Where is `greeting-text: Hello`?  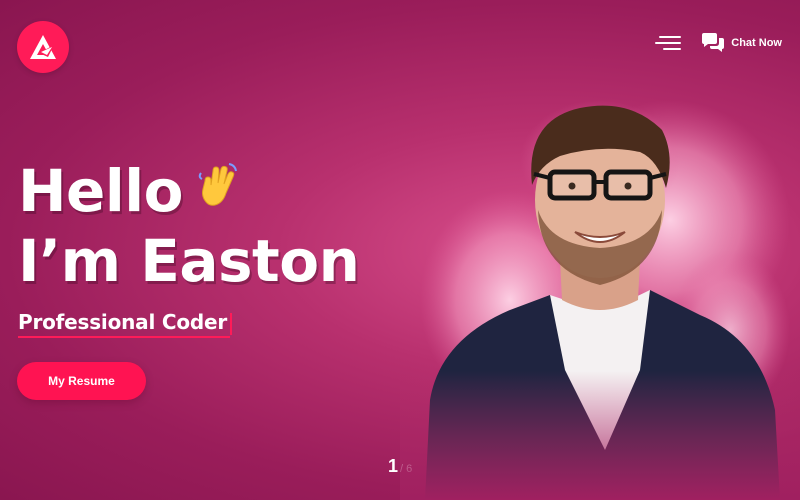 greeting-text: Hello is located at coordinates (101, 191).